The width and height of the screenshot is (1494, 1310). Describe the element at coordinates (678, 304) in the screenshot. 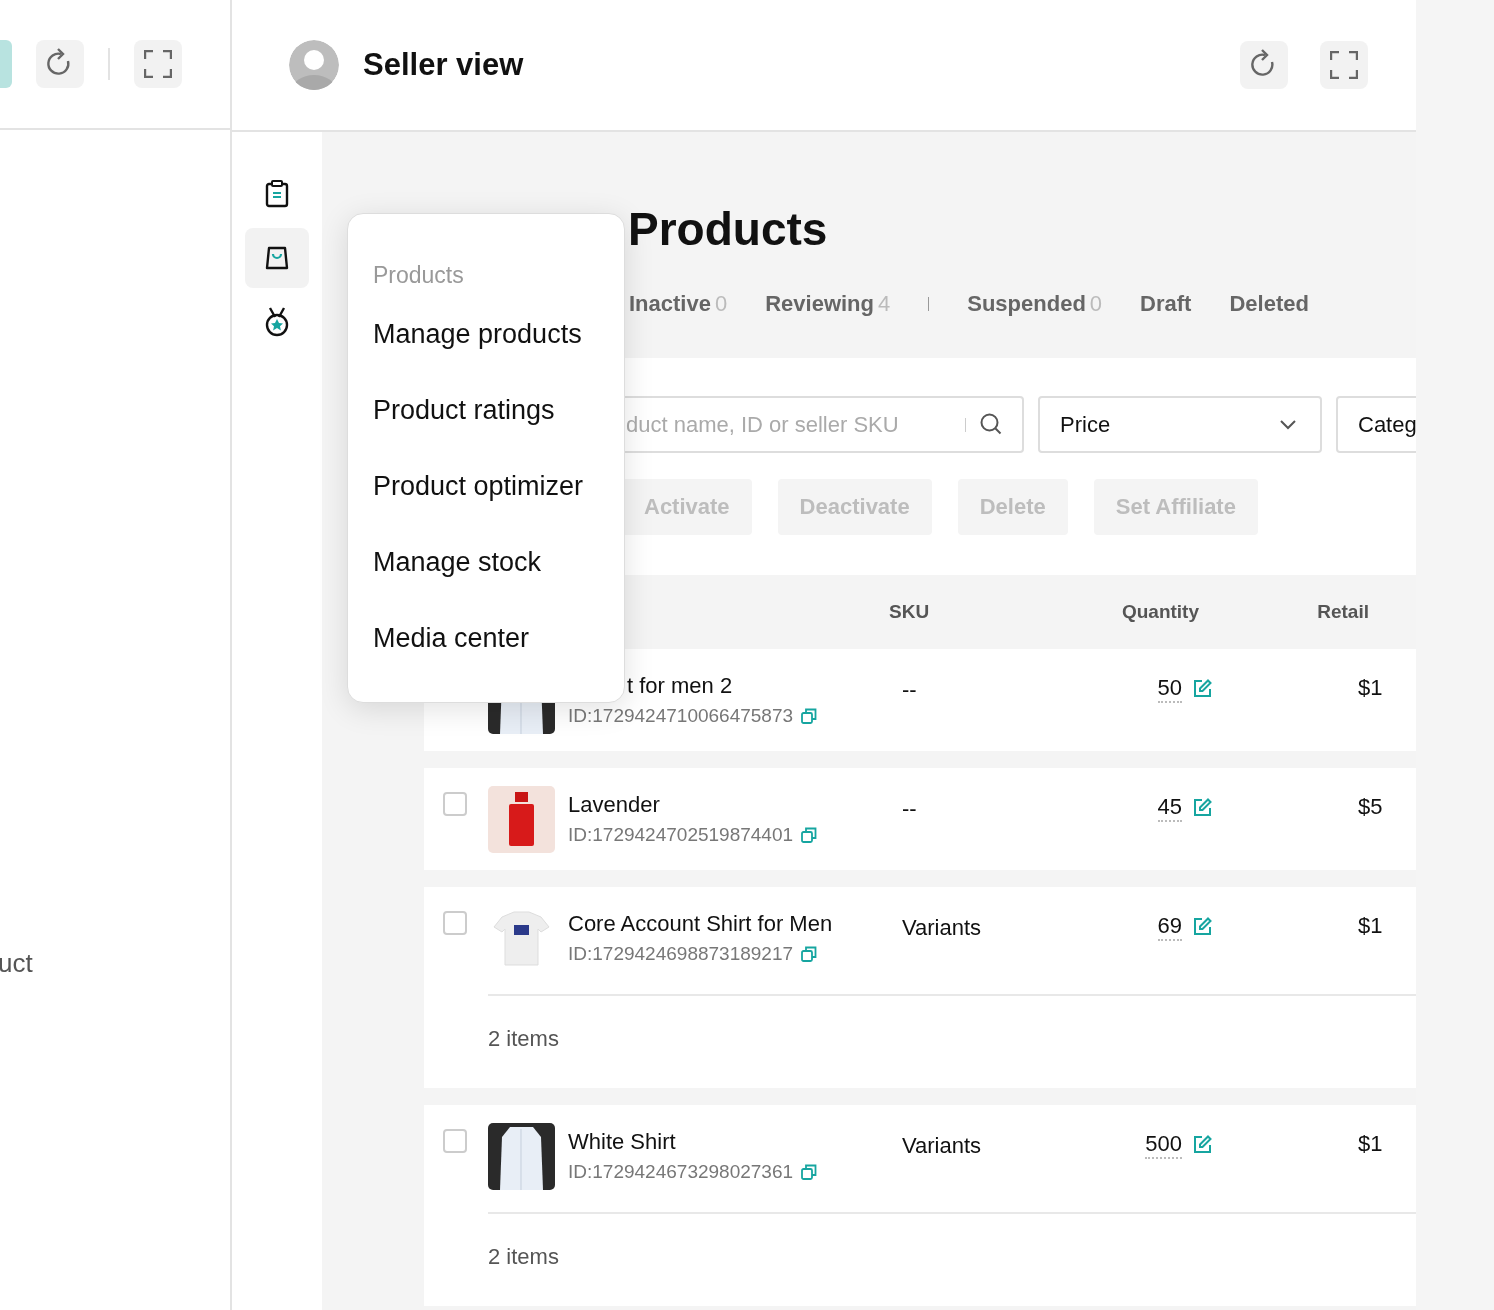

I see `status-tab: Inactive 0` at that location.